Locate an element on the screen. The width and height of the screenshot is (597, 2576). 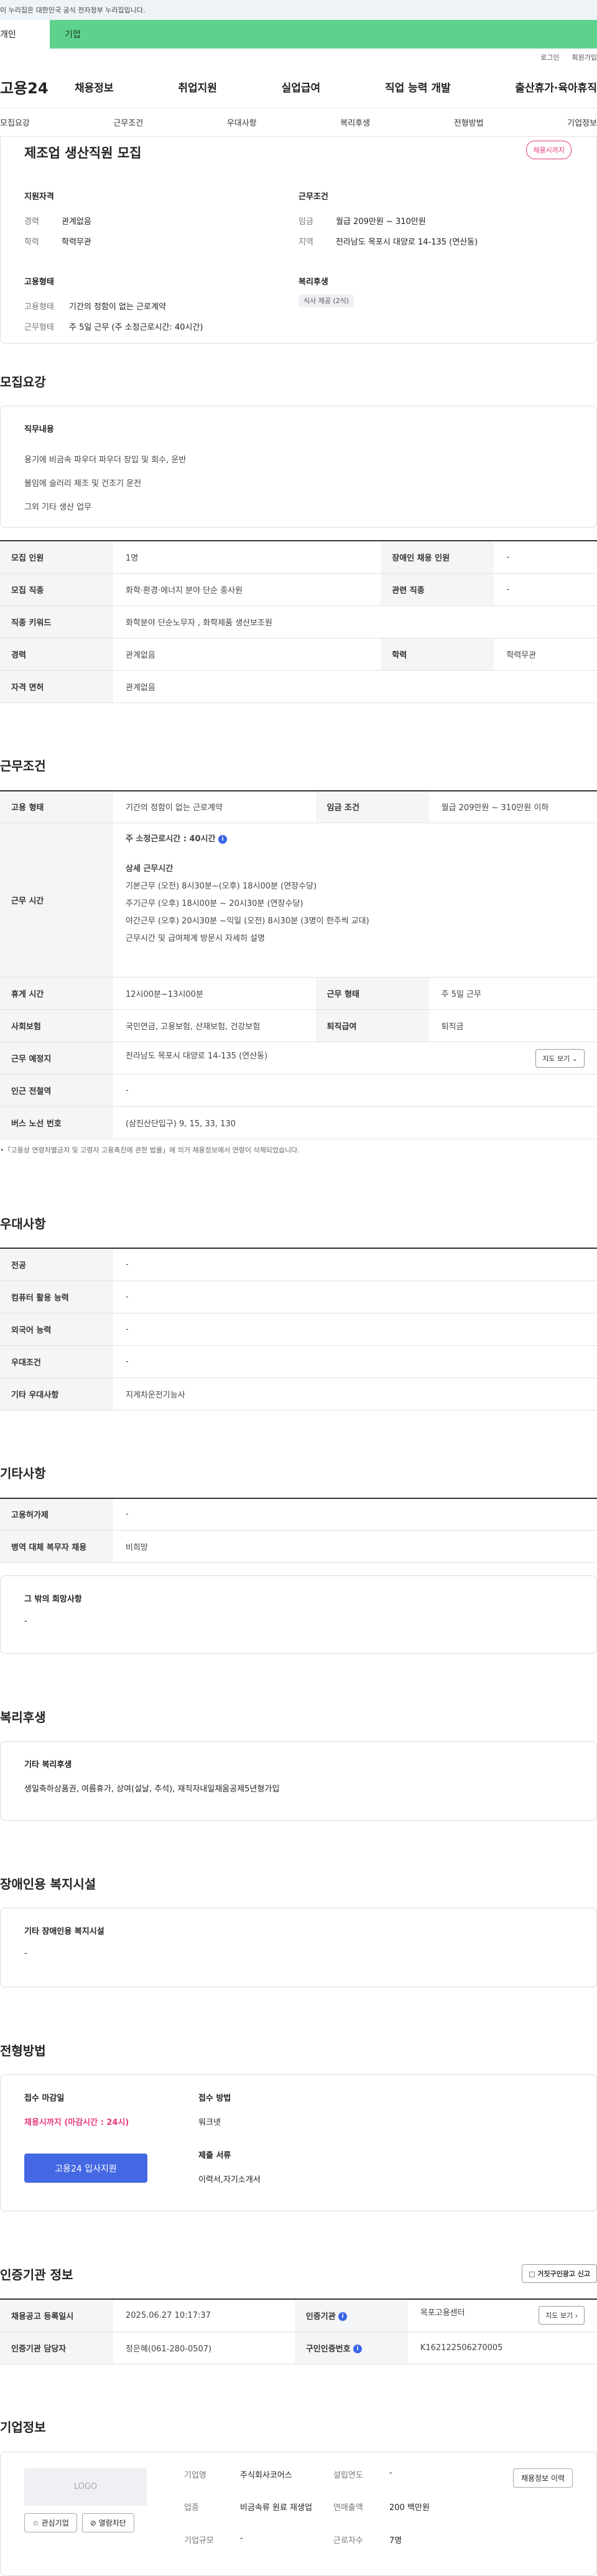
table-row: 외국어 능력 - is located at coordinates (298, 1329).